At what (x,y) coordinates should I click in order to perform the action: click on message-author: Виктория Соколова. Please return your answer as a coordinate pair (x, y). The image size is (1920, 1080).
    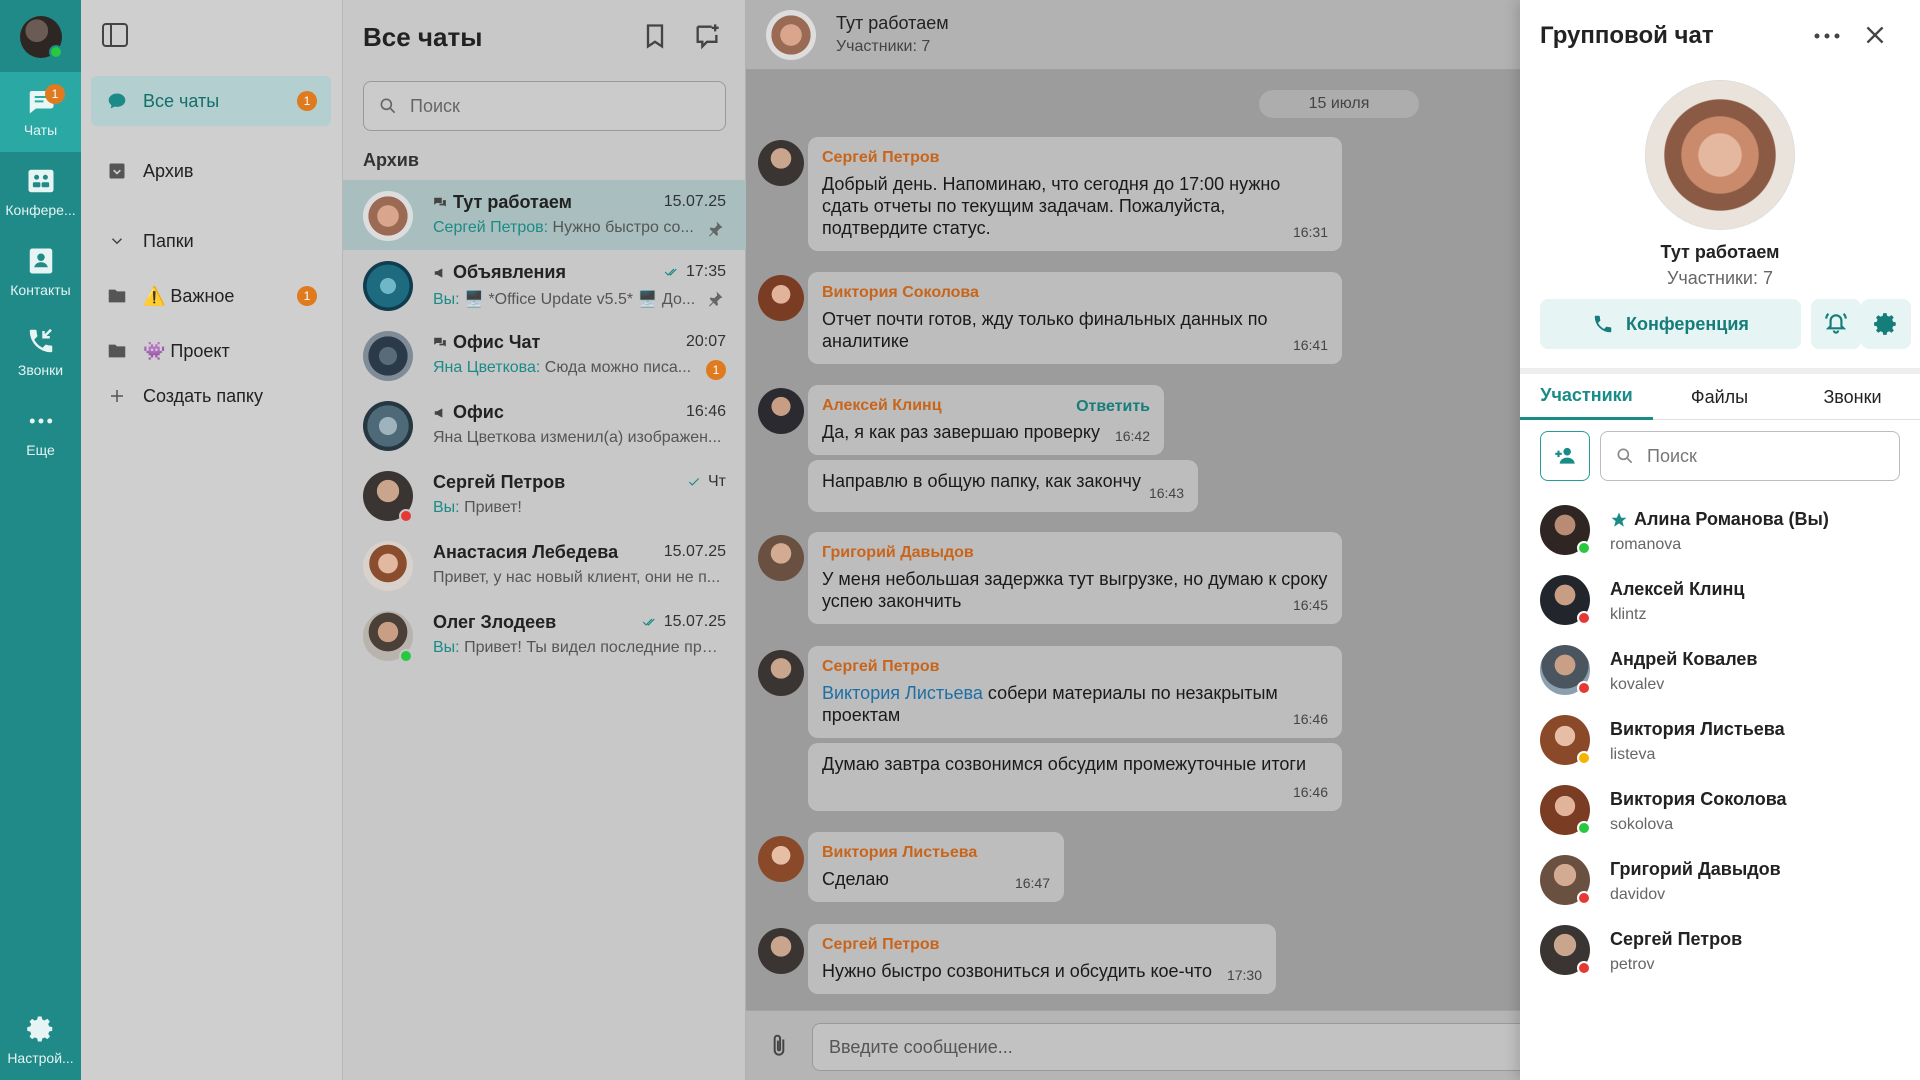
    Looking at the image, I should click on (1075, 293).